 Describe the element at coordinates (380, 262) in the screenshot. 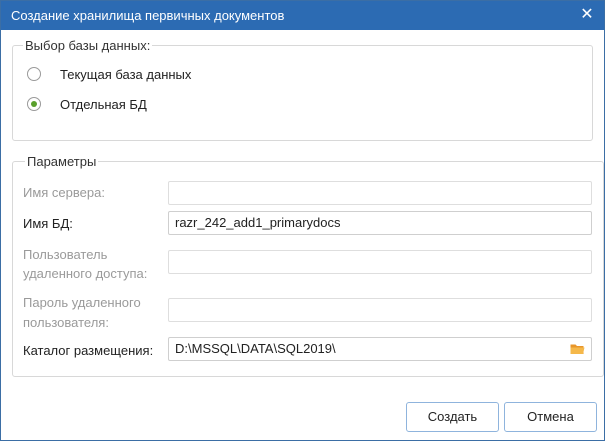

I see `remote-user-input` at that location.